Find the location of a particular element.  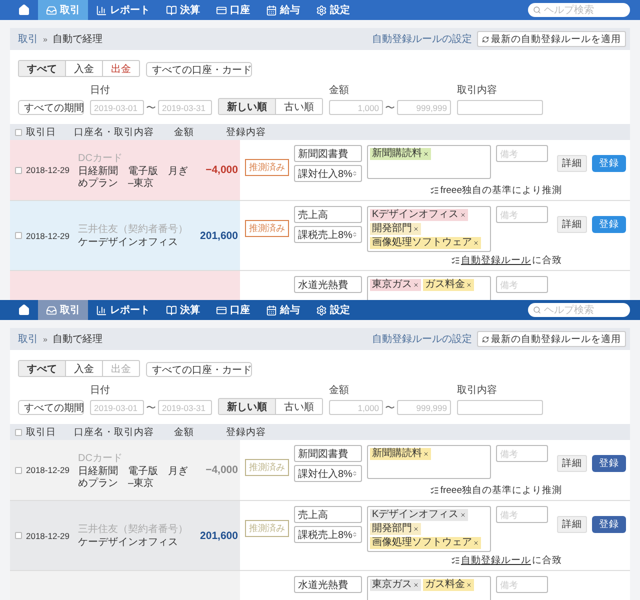

column-header: 登録内容 is located at coordinates (246, 432).